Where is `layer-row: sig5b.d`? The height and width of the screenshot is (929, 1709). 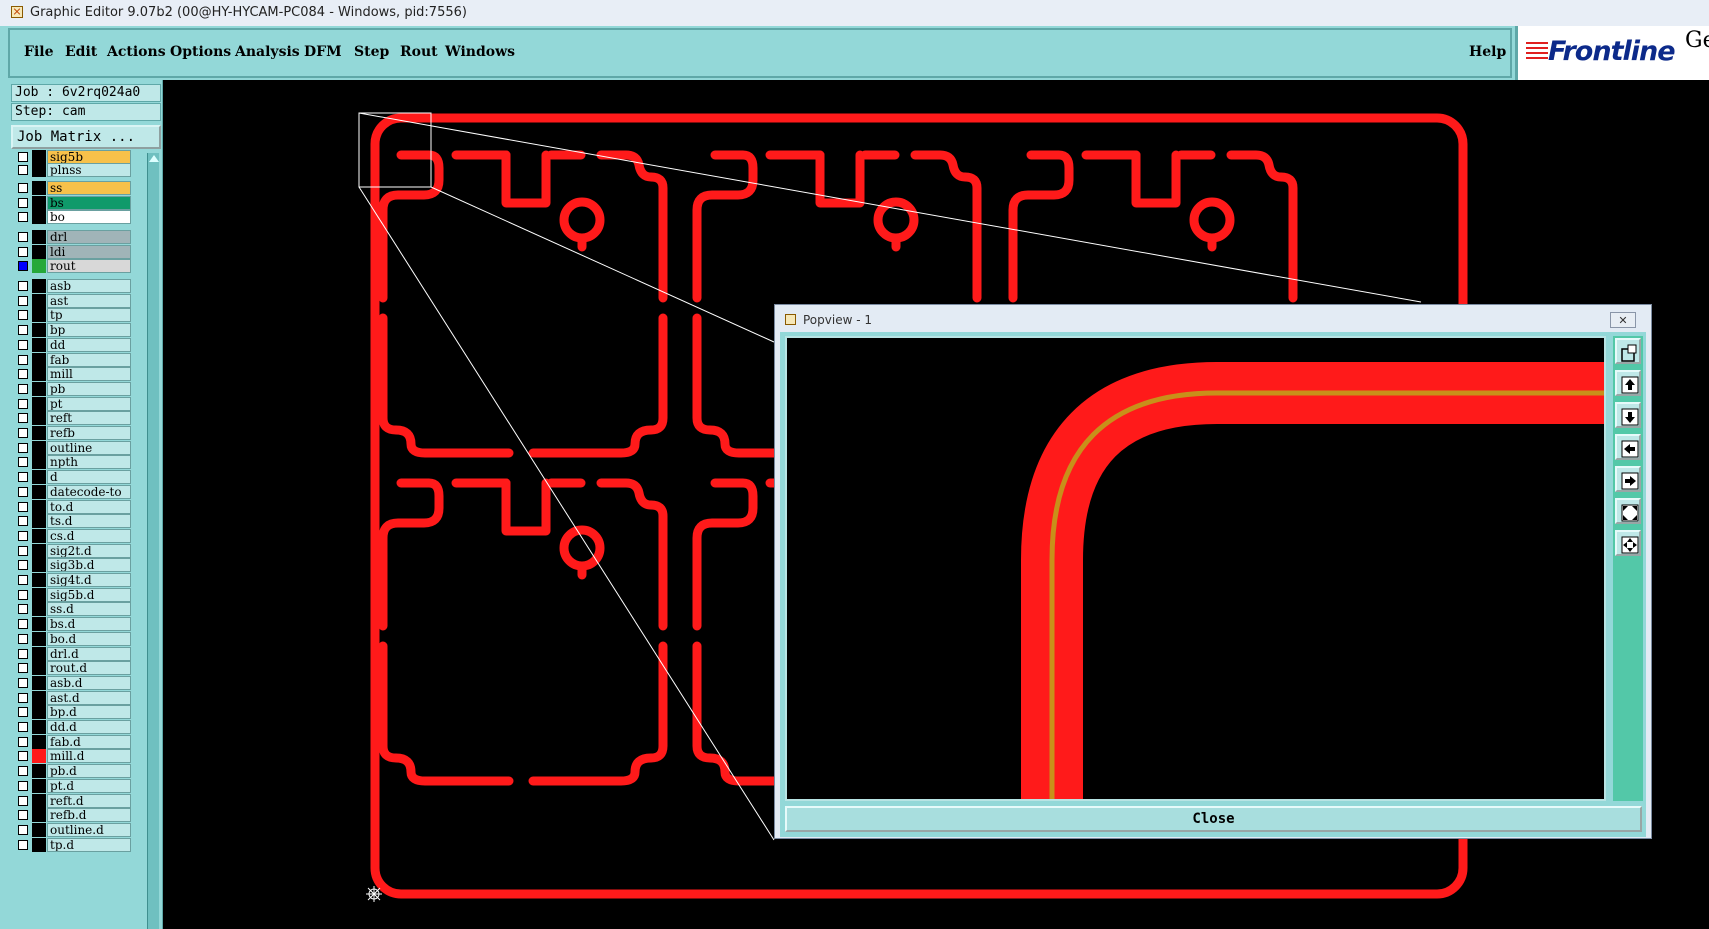
layer-row: sig5b.d is located at coordinates (72, 594).